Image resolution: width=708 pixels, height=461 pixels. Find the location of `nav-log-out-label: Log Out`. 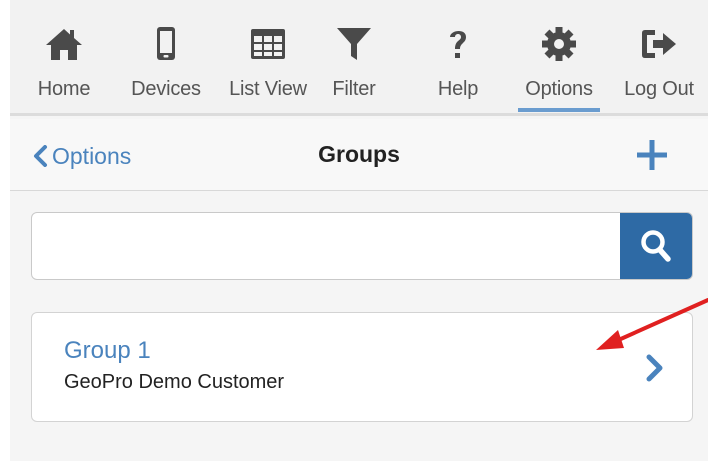

nav-log-out-label: Log Out is located at coordinates (659, 89).